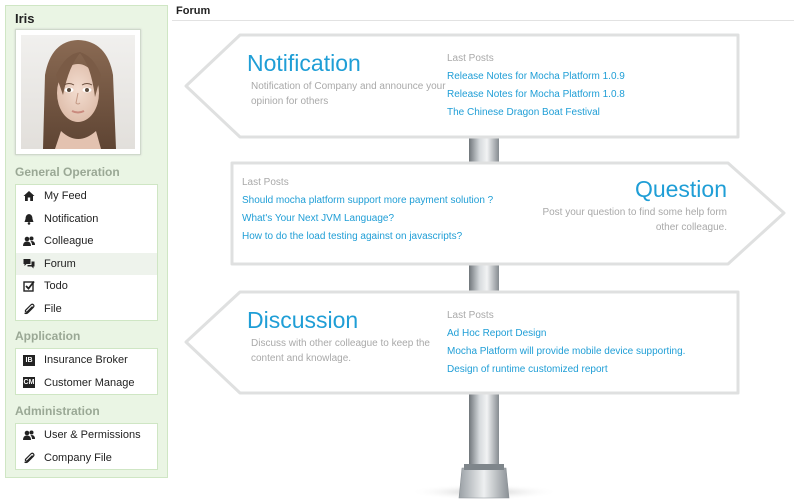  I want to click on board-title-notification: Notification, so click(304, 63).